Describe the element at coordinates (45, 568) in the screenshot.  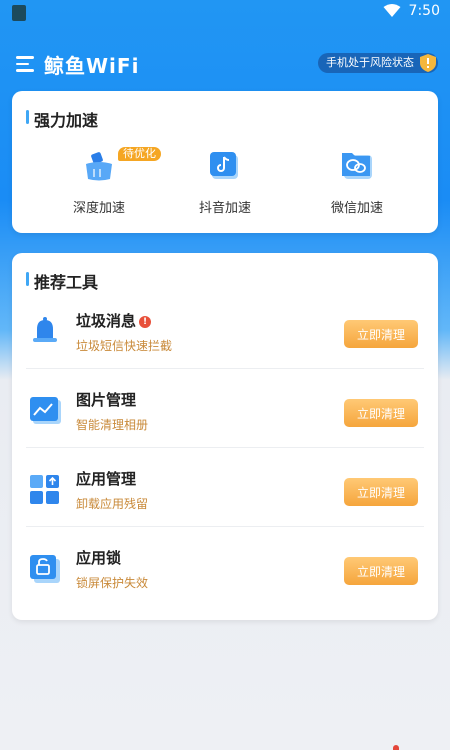
I see `lock-icon` at that location.